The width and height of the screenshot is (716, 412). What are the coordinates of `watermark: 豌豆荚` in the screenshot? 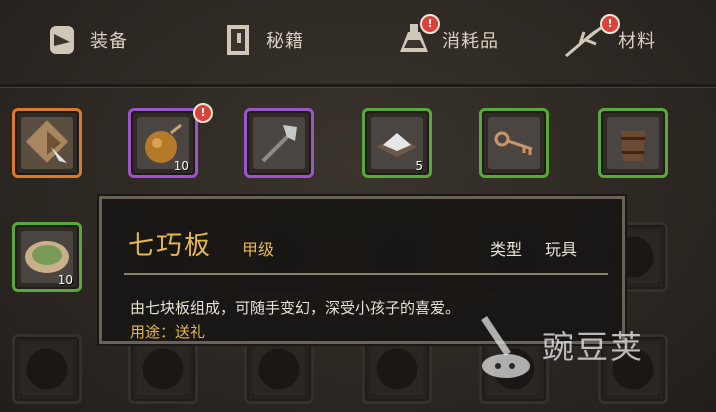 It's located at (593, 349).